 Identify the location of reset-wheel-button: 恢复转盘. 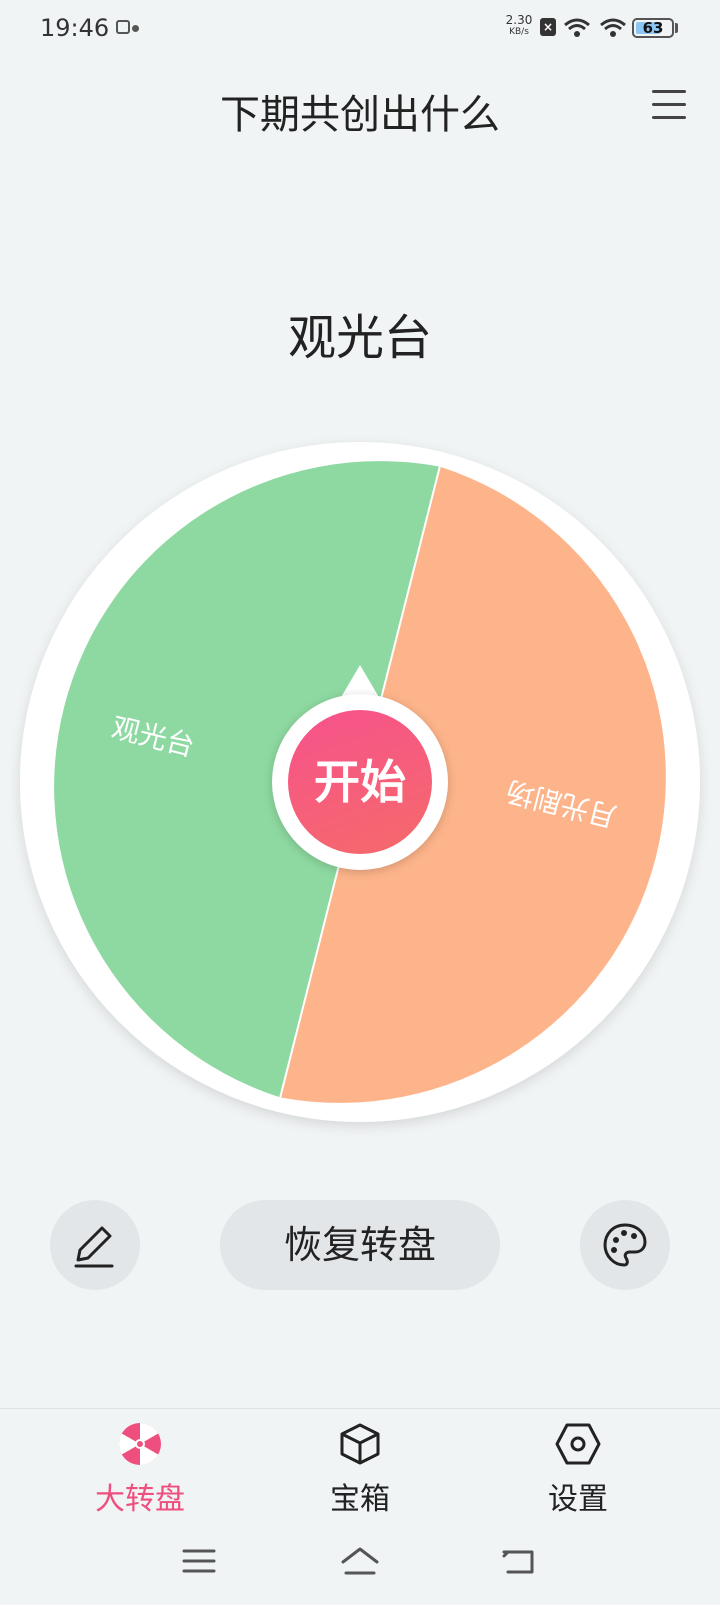
(360, 1245).